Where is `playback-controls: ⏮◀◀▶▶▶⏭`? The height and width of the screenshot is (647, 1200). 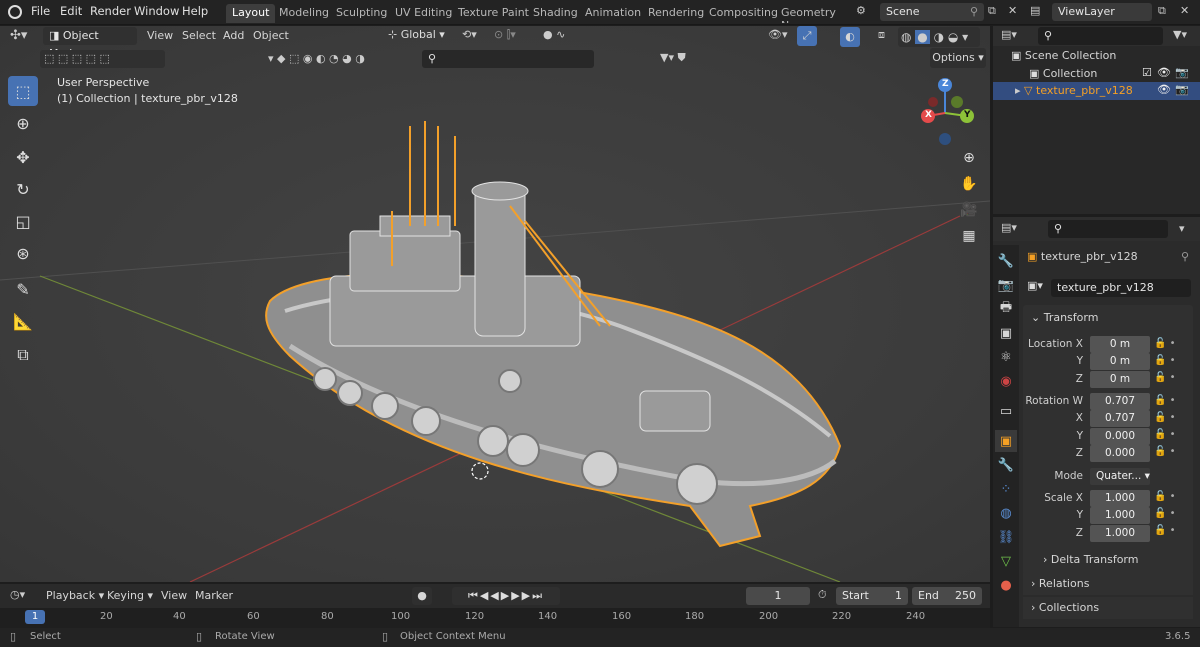 playback-controls: ⏮◀◀▶▶▶⏭ is located at coordinates (506, 596).